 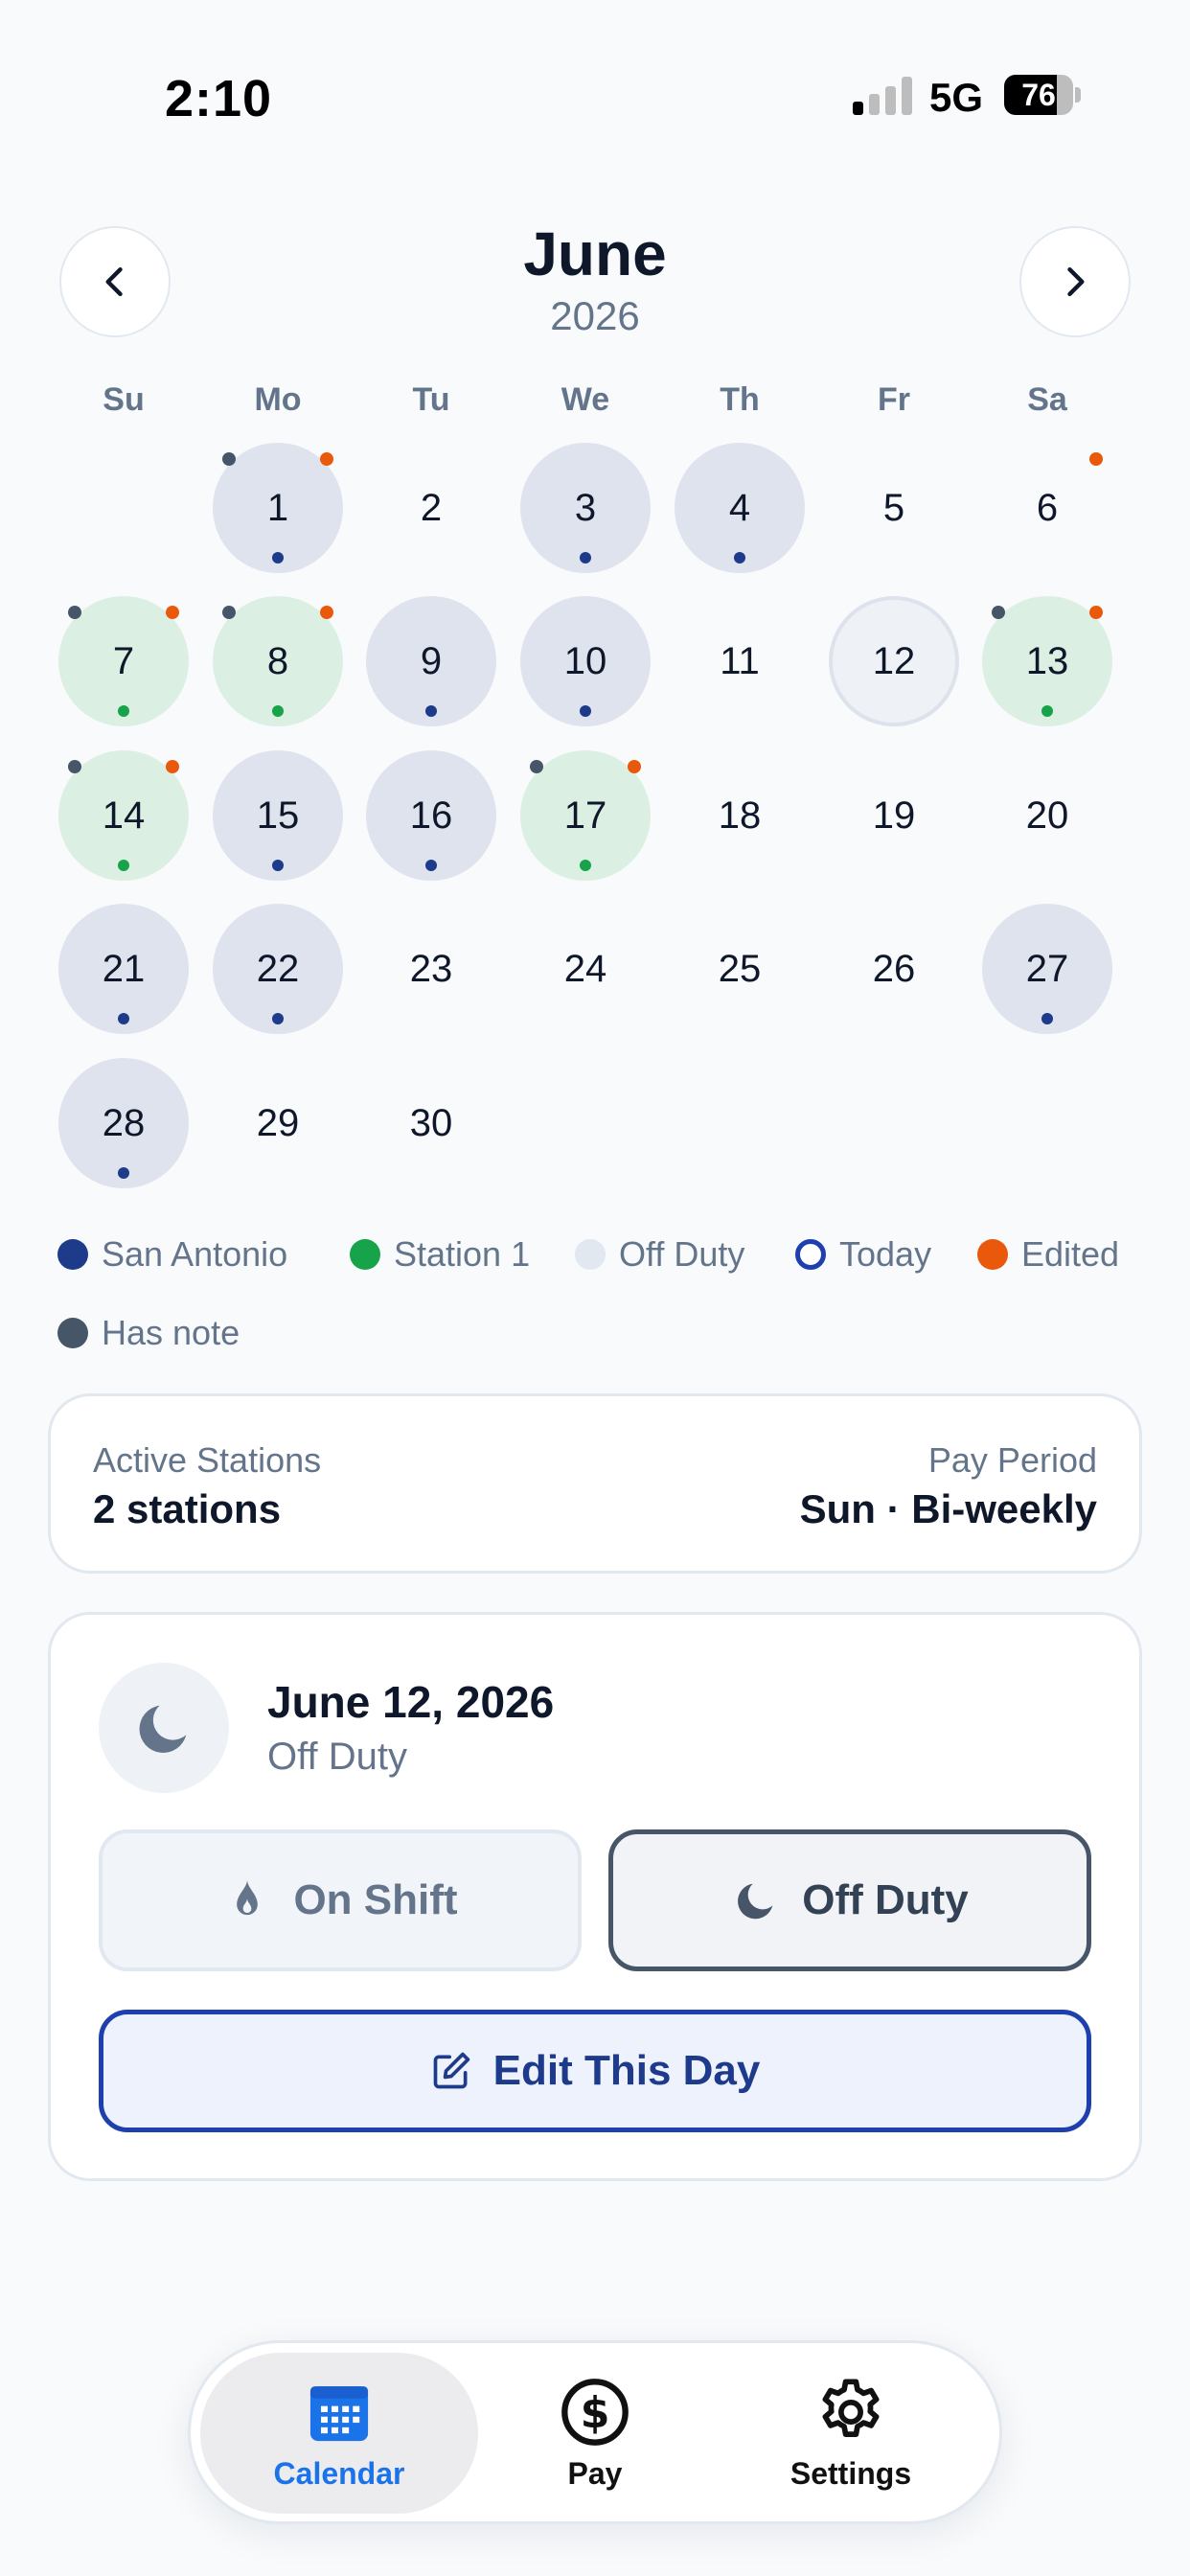 I want to click on day-number: 9, so click(x=432, y=660).